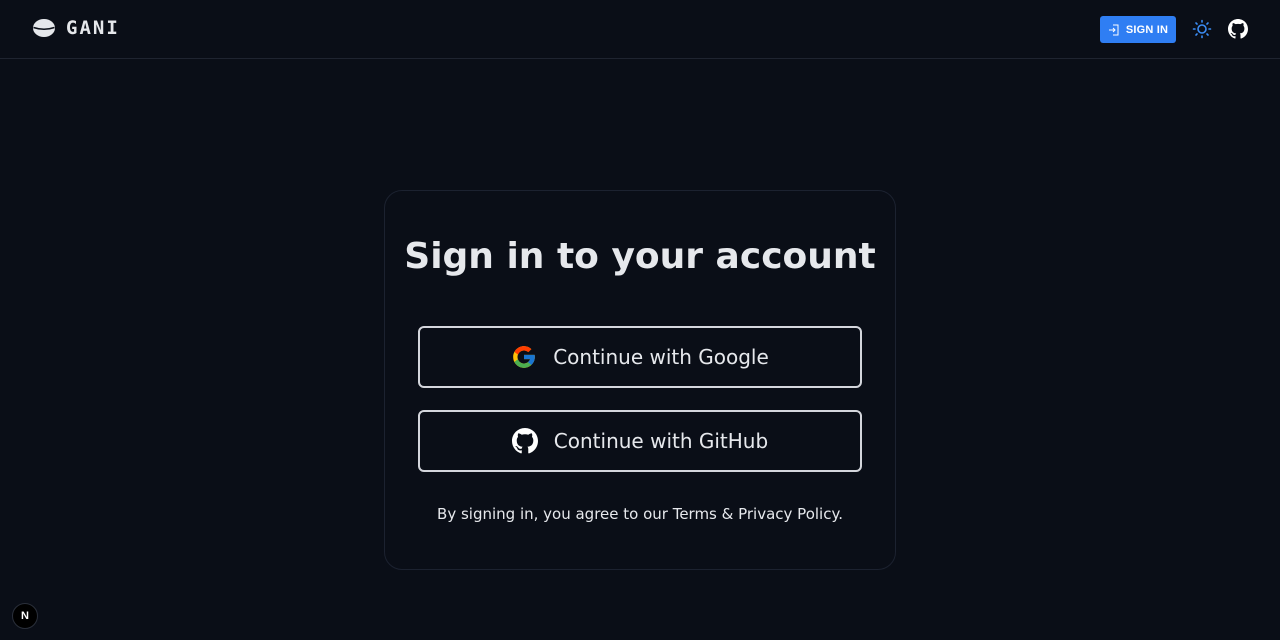 This screenshot has width=1280, height=640. I want to click on brand-logo: GANI, so click(76, 28).